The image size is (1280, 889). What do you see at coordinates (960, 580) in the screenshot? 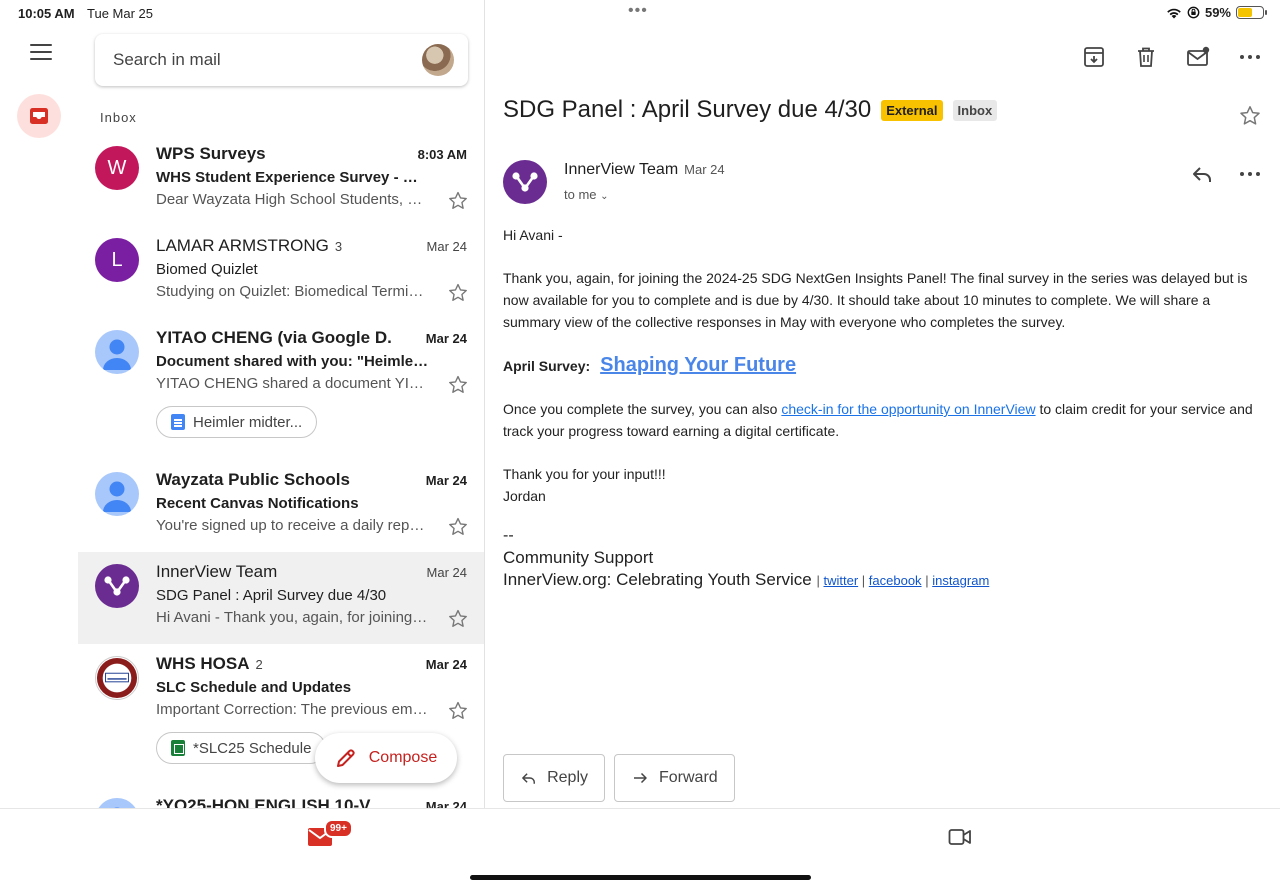
I see `instagram-link: instagram` at bounding box center [960, 580].